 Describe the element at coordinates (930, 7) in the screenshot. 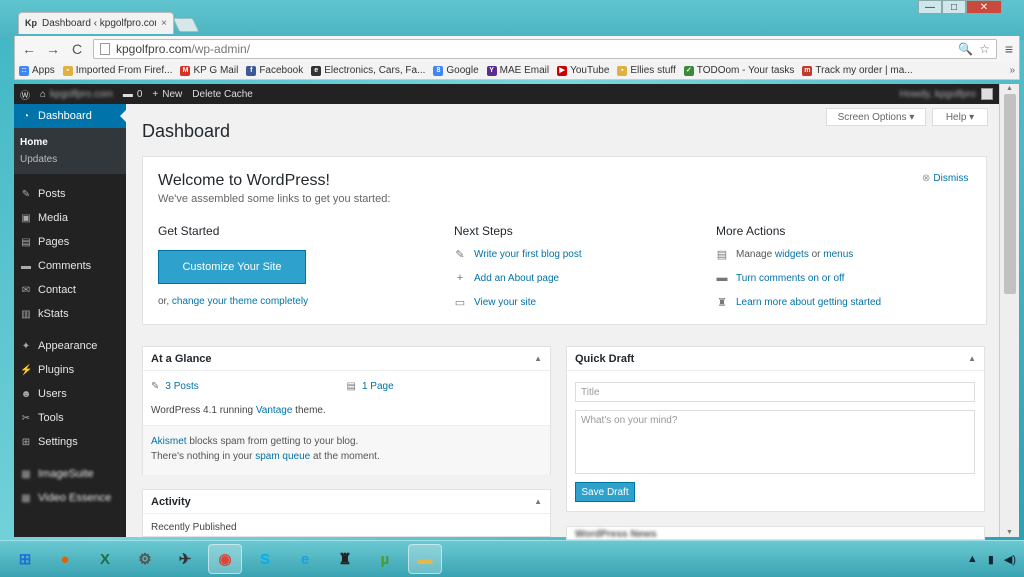

I see `minimize-button: —` at that location.